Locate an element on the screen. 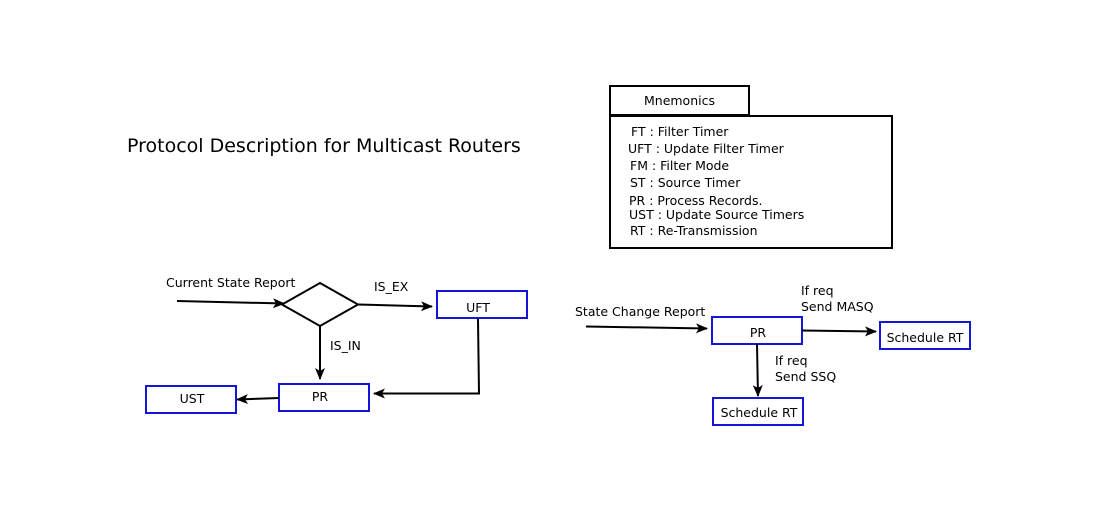 Image resolution: width=1106 pixels, height=506 pixels. ssq-arrow is located at coordinates (757, 370).